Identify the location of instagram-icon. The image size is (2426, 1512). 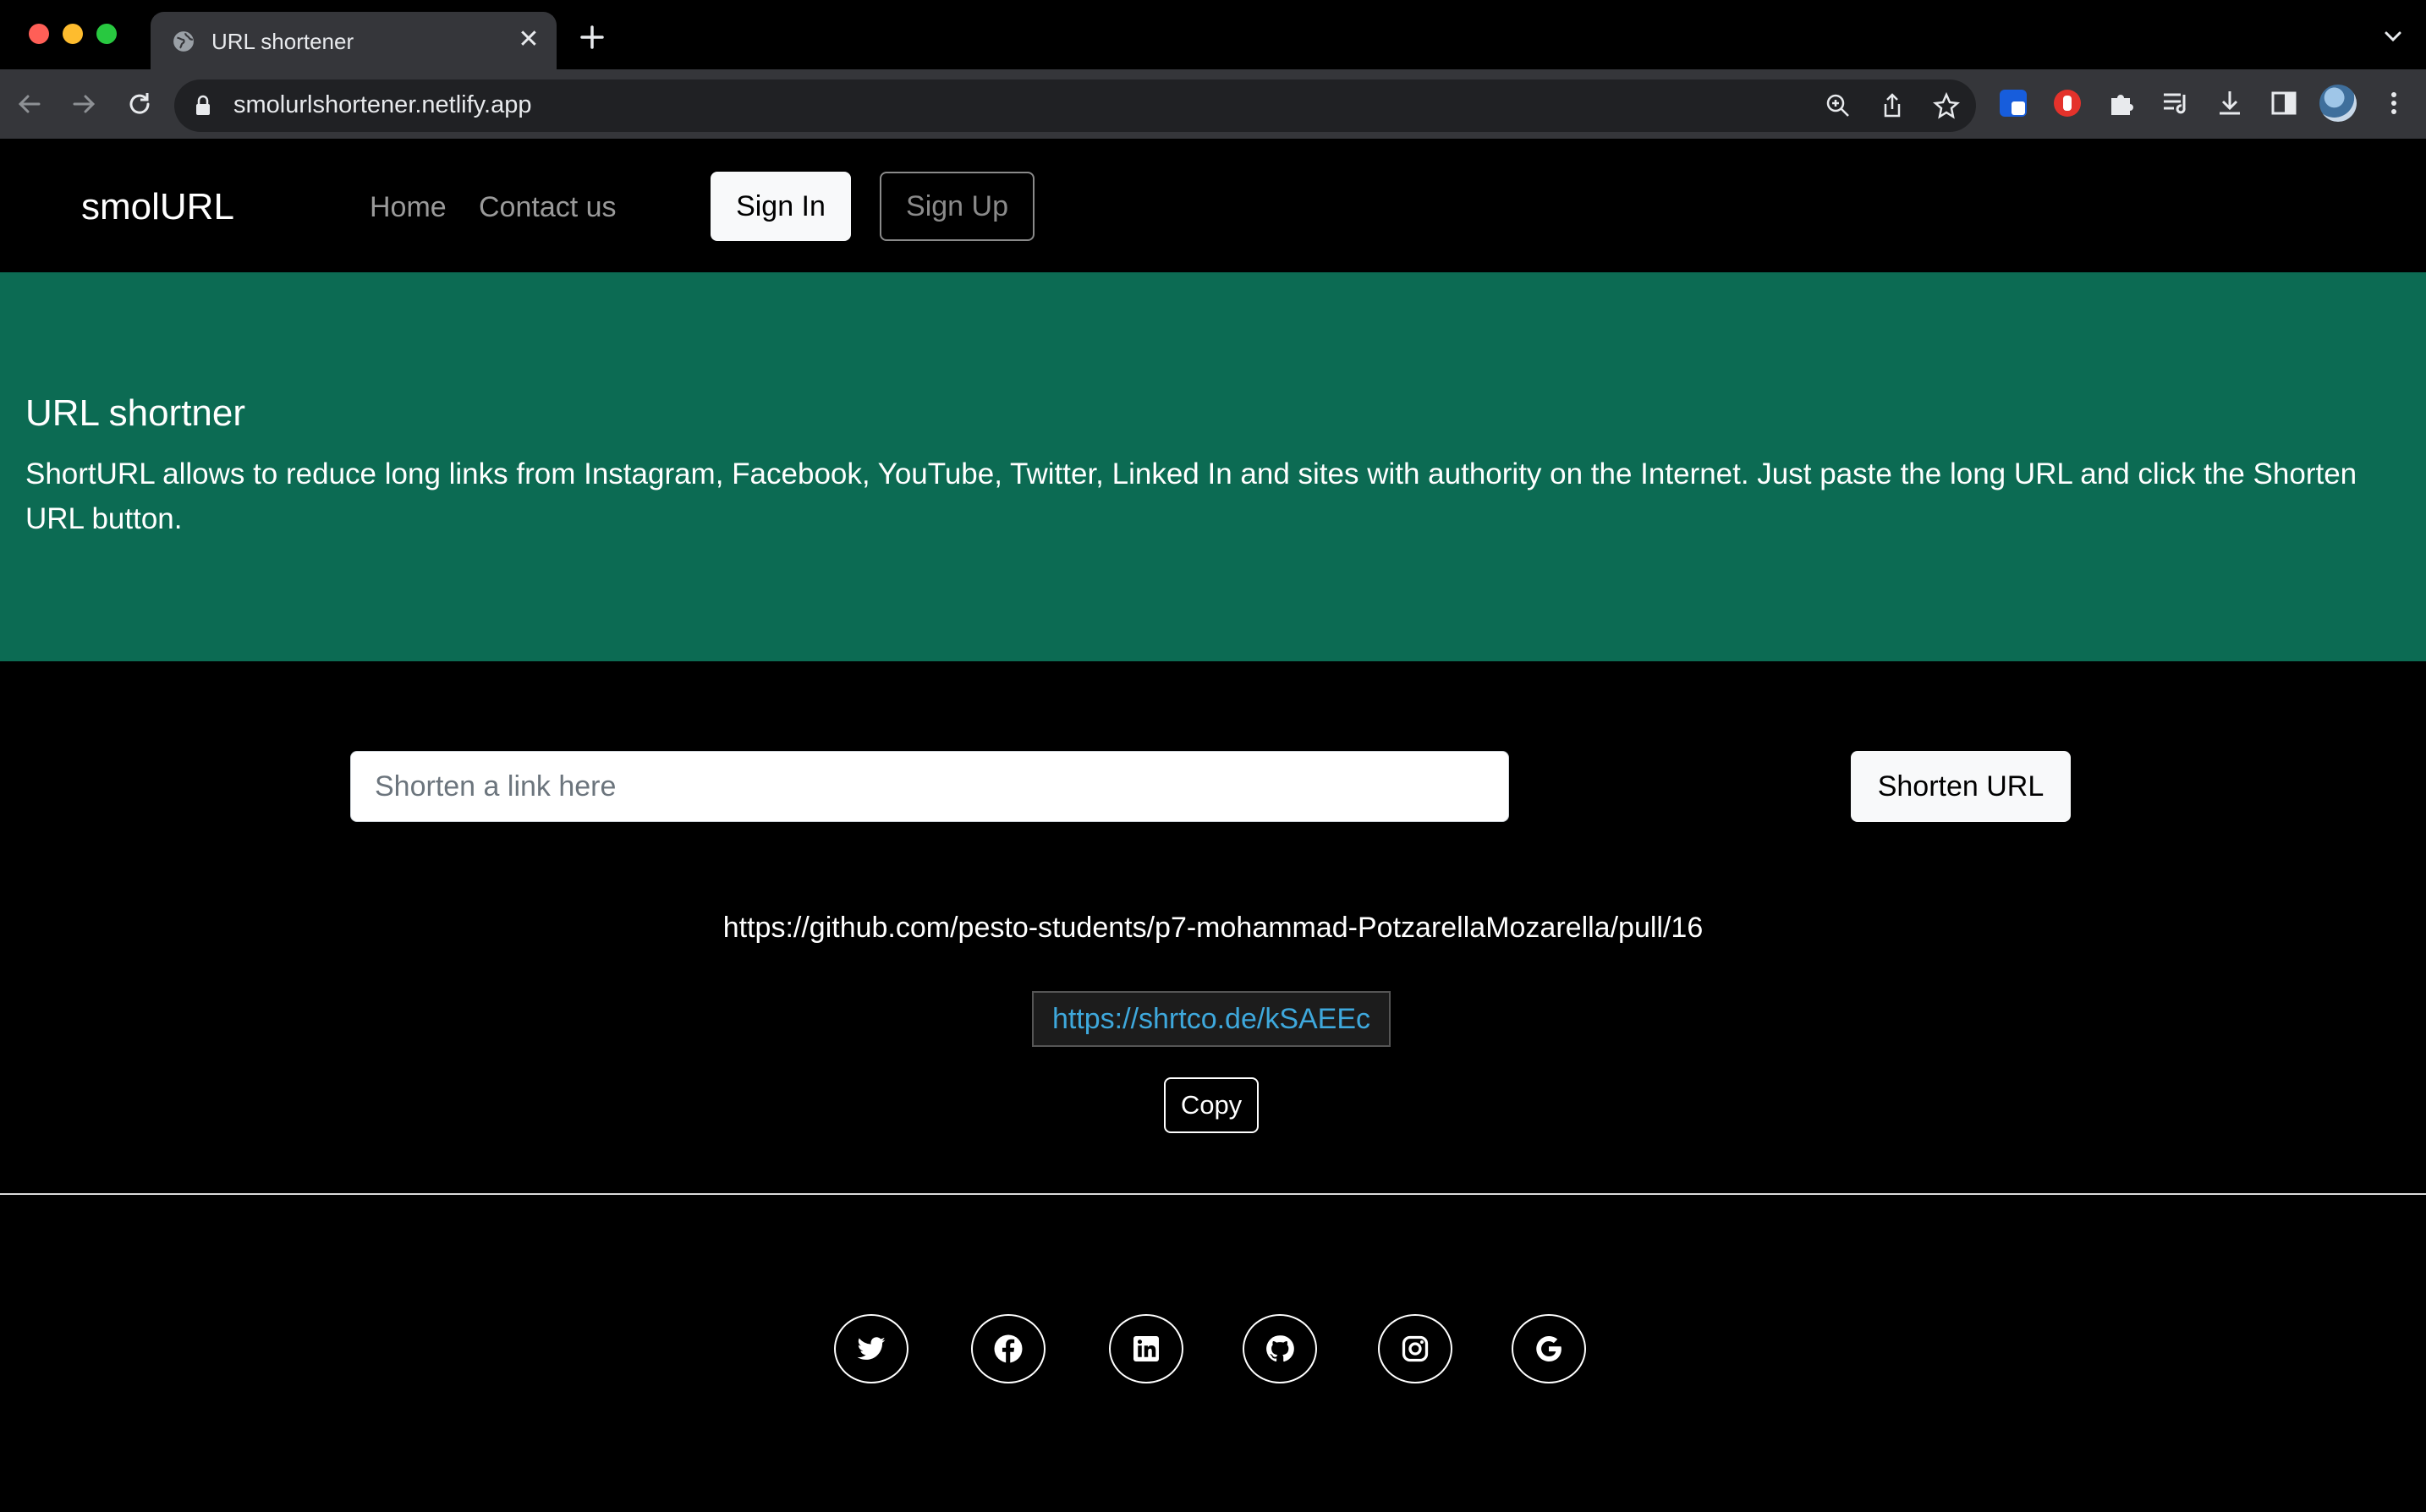
(1416, 1348).